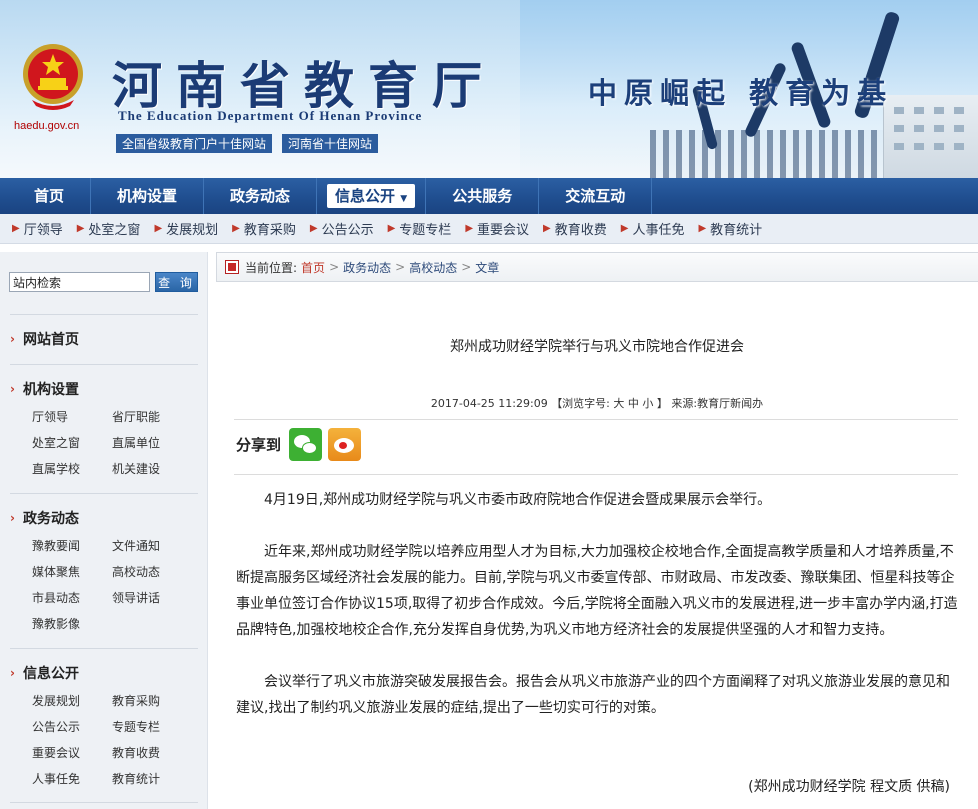  I want to click on sidebar-link: 媒体聚焦, so click(72, 572).